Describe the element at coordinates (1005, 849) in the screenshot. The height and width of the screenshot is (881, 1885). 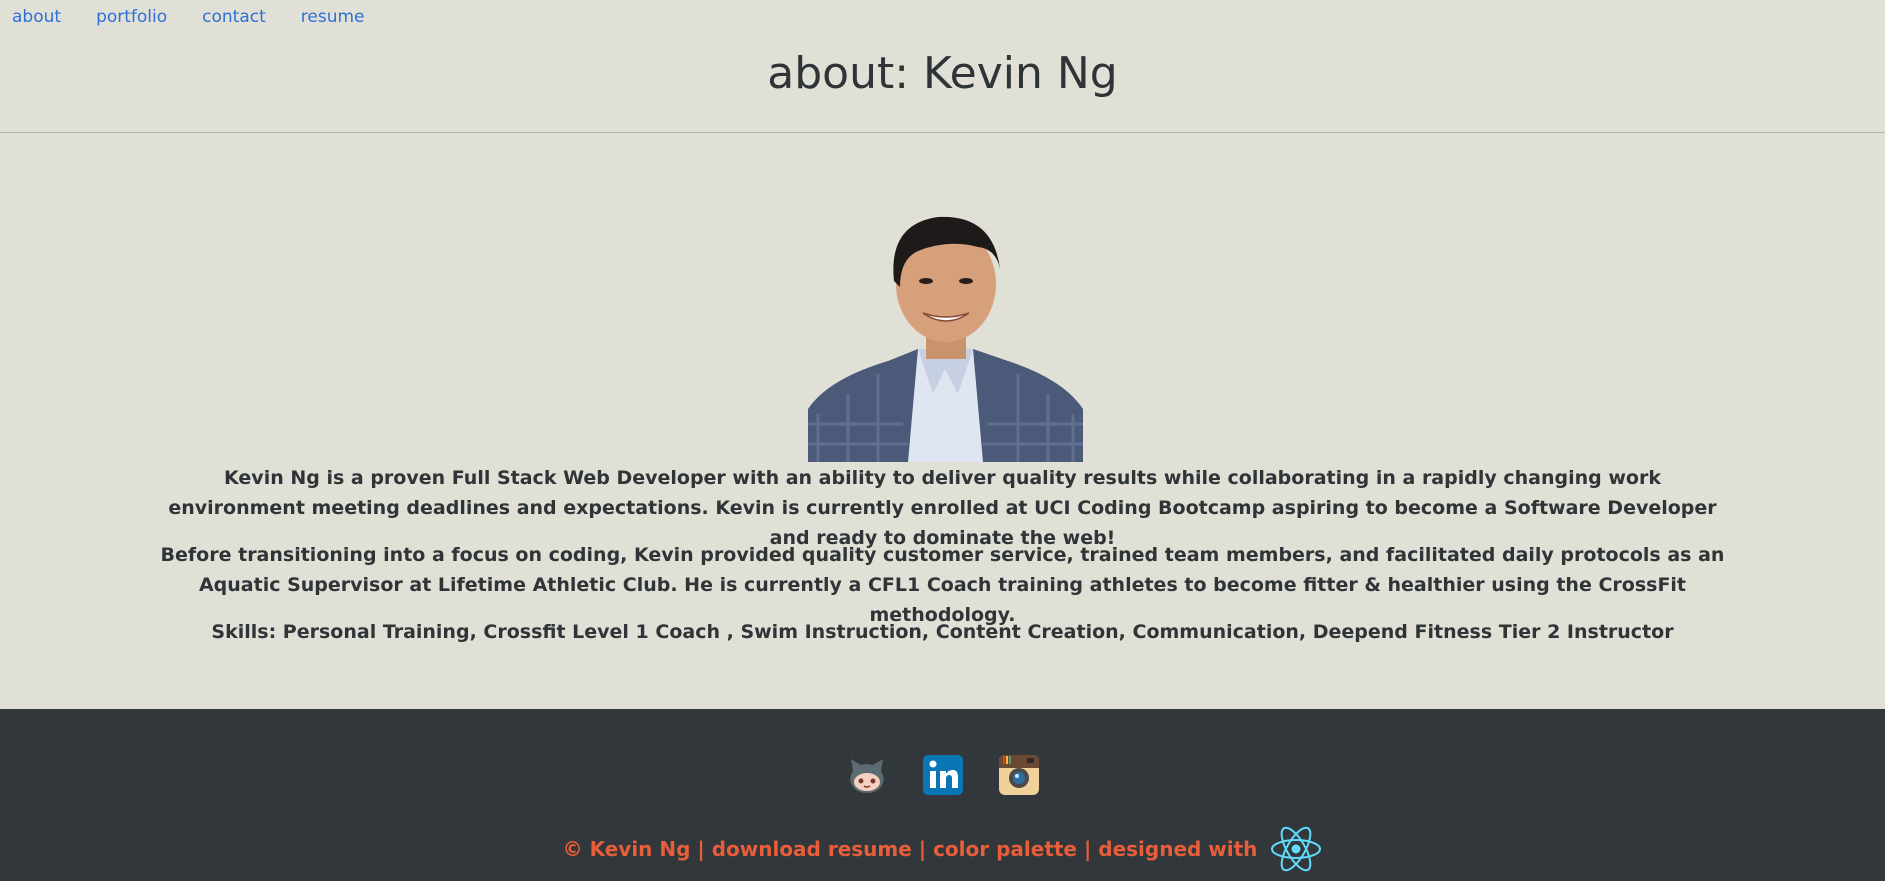
I see `color-palette-link: color palette` at that location.